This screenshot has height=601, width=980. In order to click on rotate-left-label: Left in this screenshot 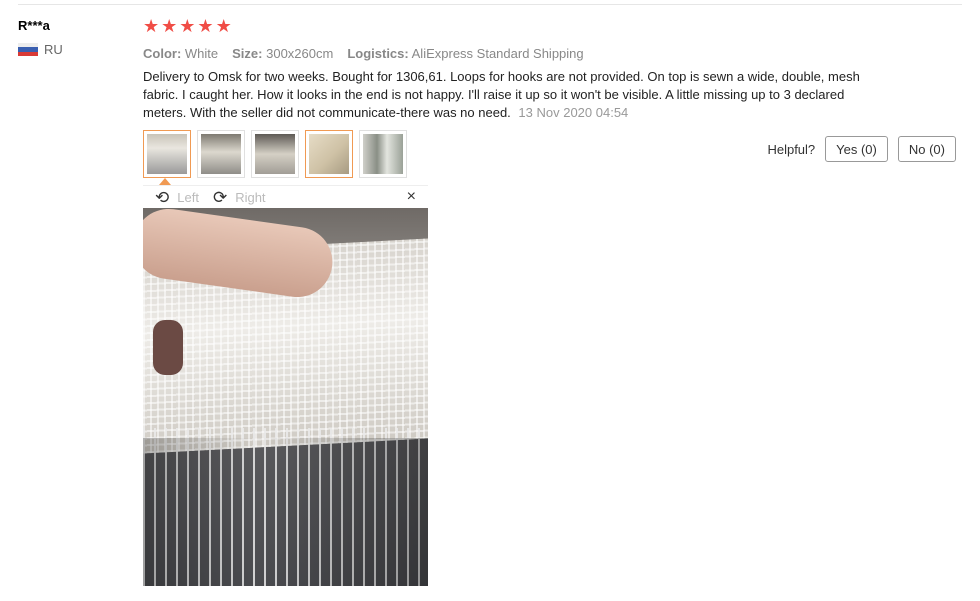, I will do `click(188, 197)`.